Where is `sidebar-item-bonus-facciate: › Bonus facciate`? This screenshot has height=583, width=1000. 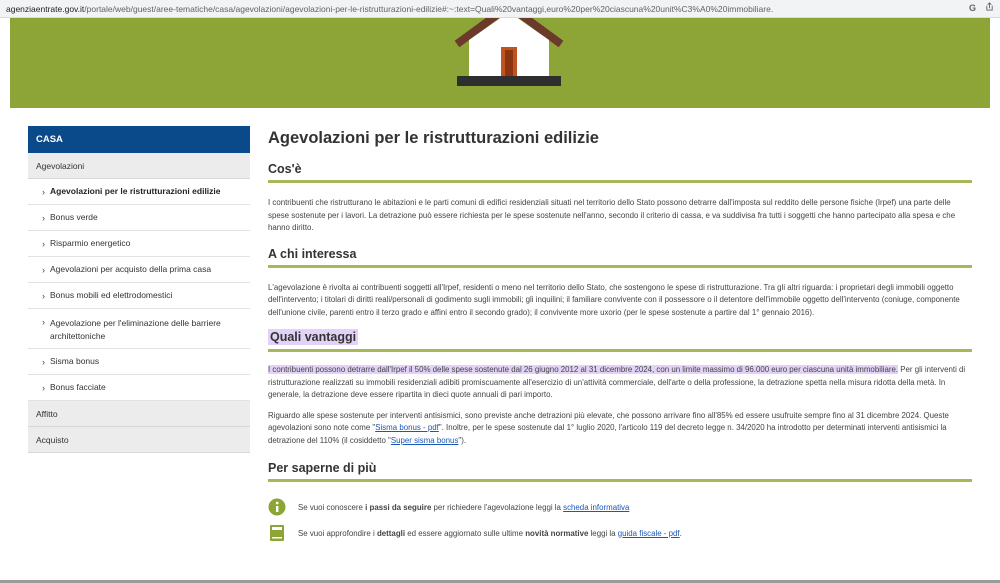 sidebar-item-bonus-facciate: › Bonus facciate is located at coordinates (139, 388).